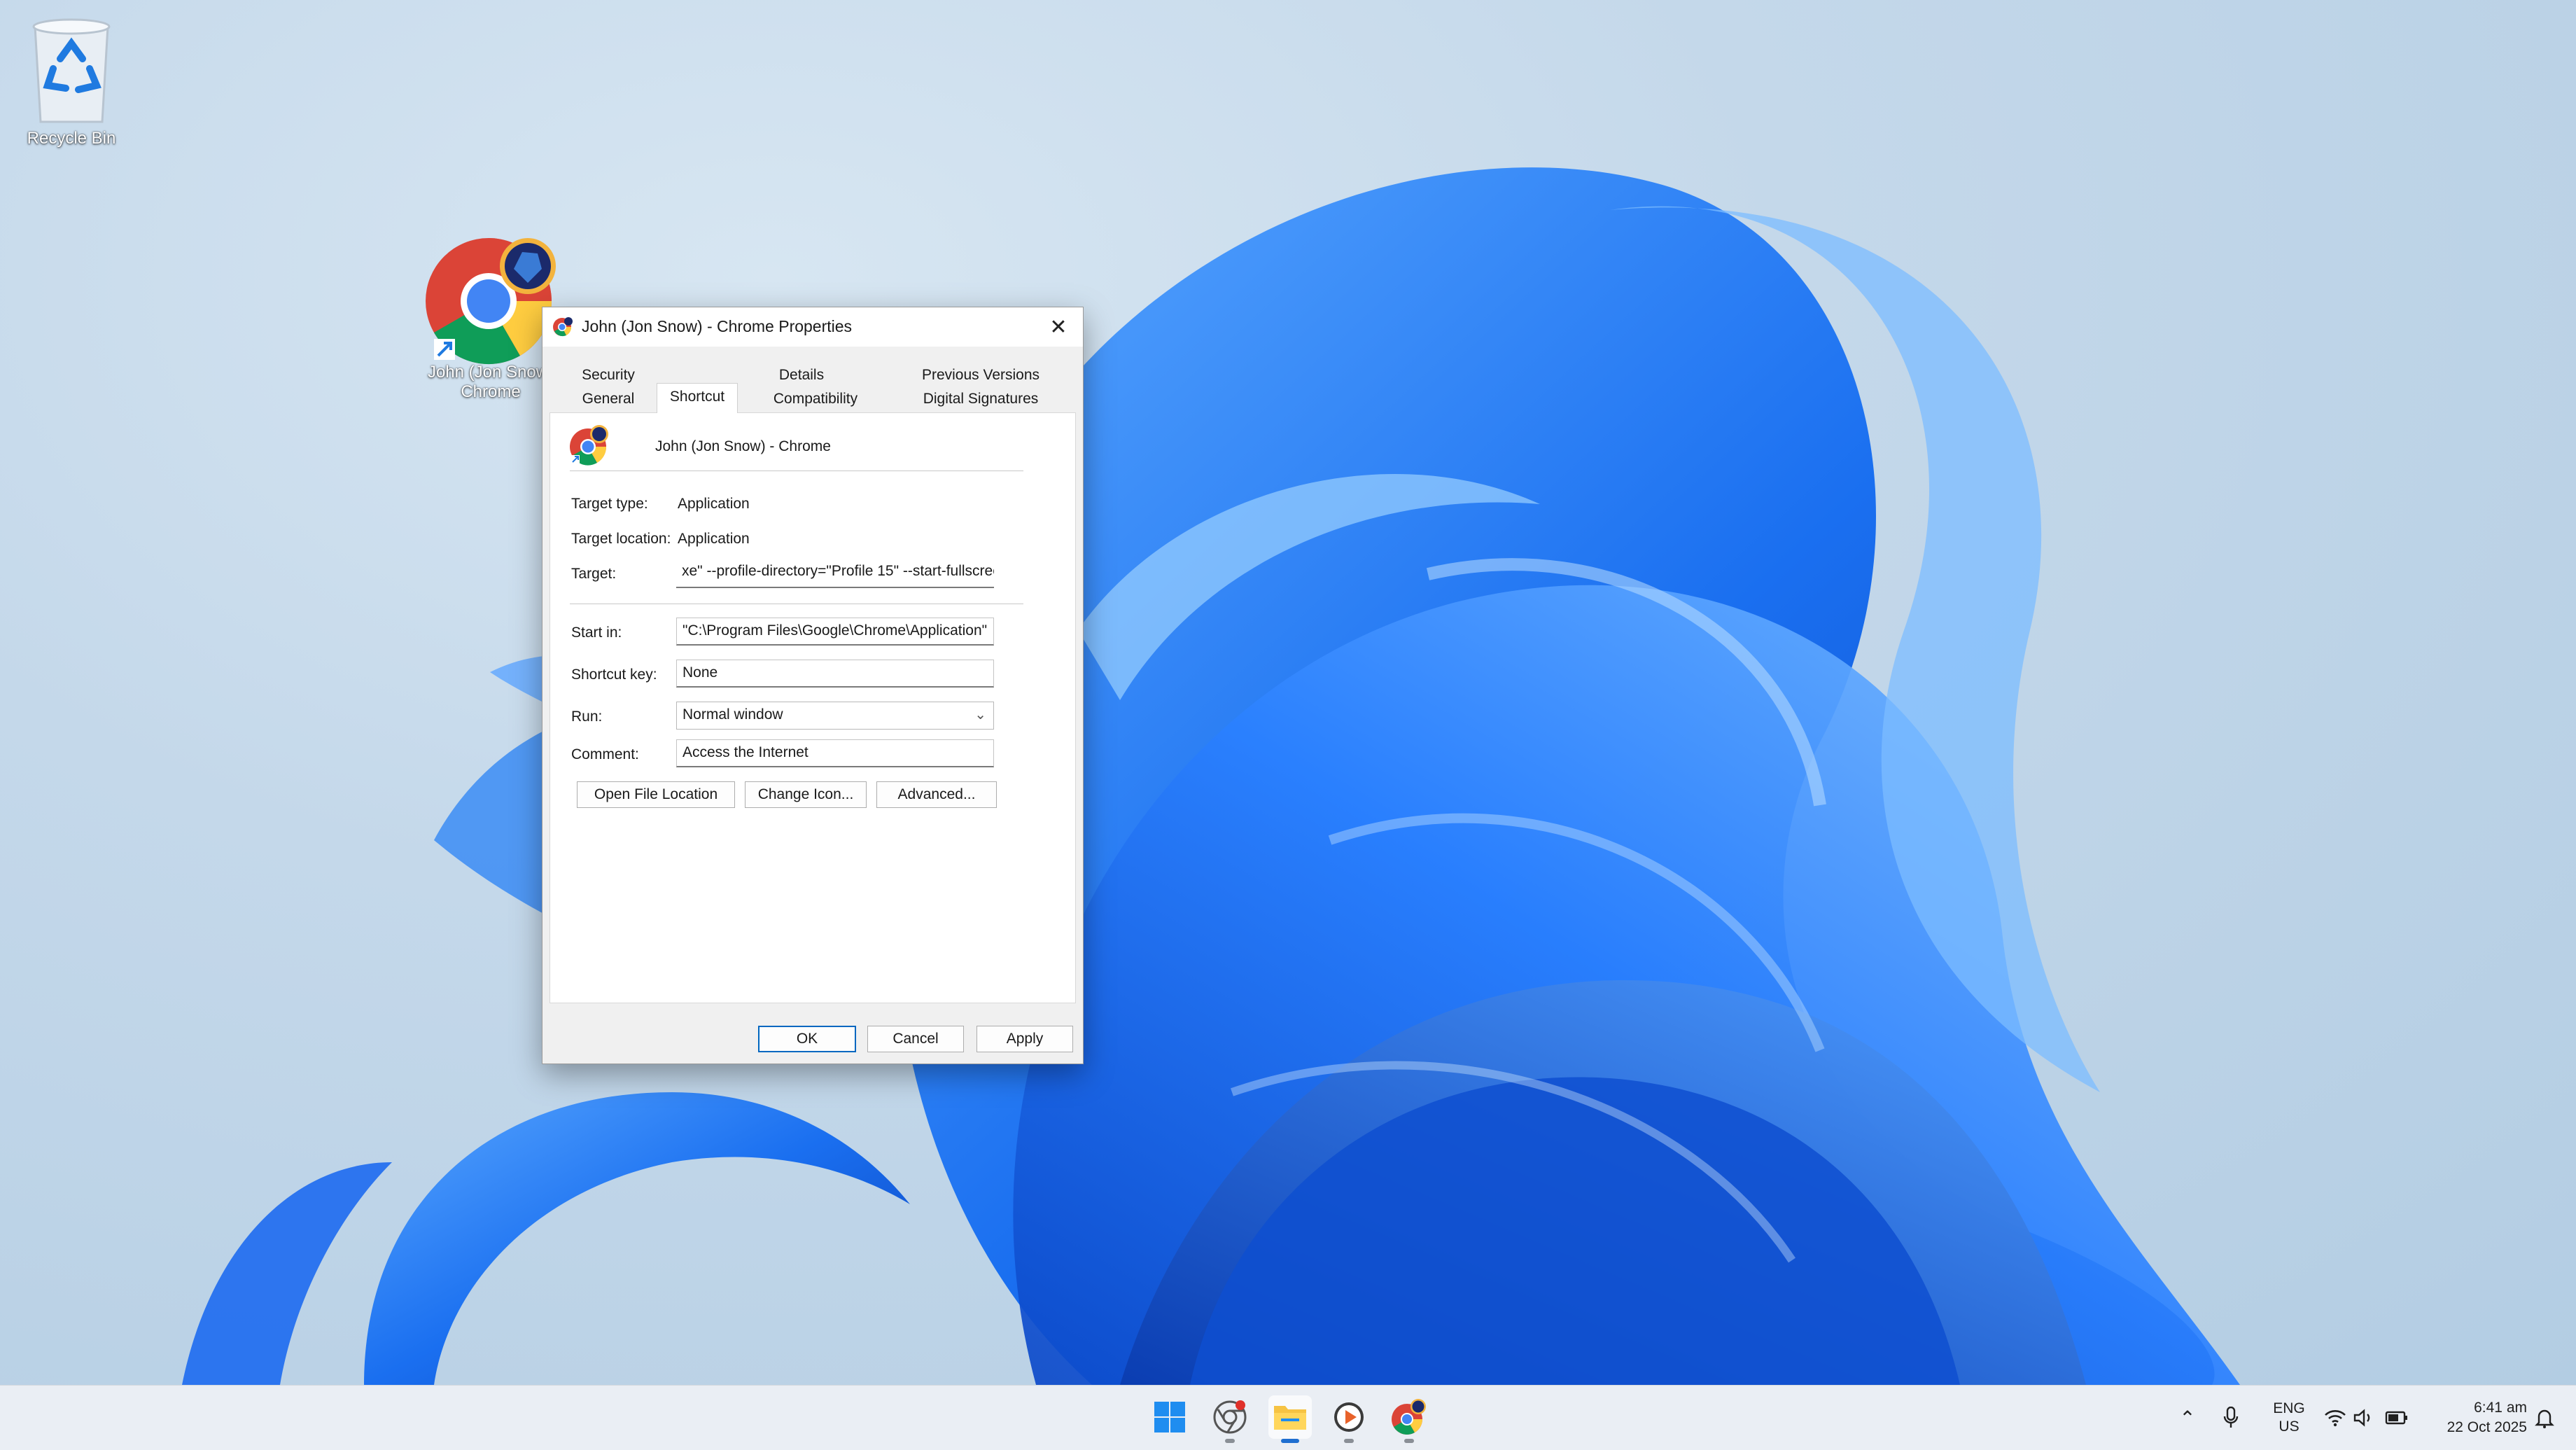  What do you see at coordinates (2486, 1427) in the screenshot?
I see `clock-date: 22 Oct 2025` at bounding box center [2486, 1427].